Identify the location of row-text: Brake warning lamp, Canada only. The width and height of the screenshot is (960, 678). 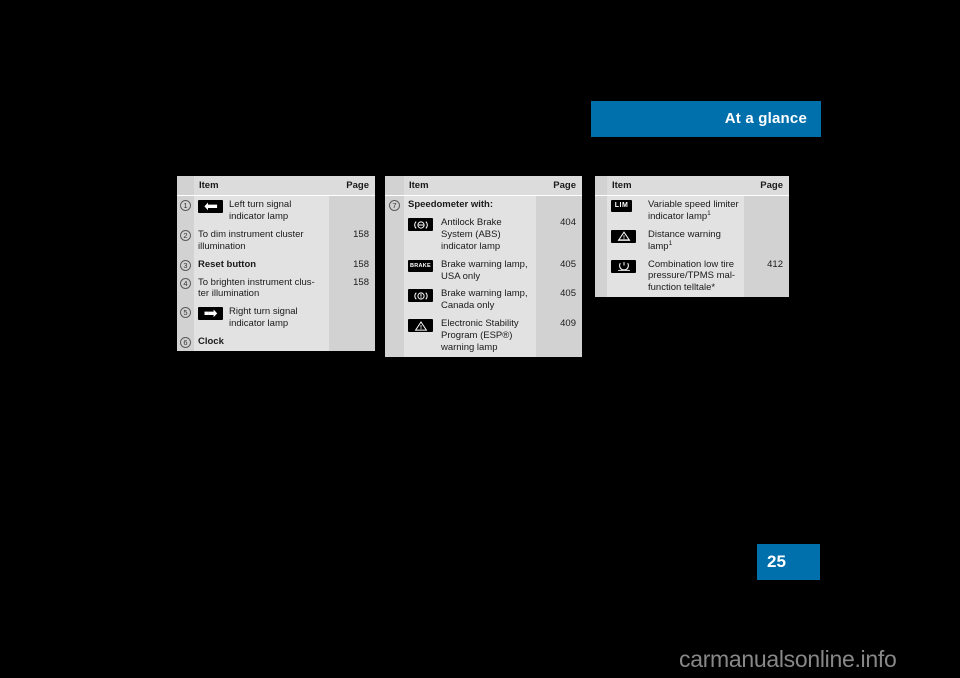
(486, 300).